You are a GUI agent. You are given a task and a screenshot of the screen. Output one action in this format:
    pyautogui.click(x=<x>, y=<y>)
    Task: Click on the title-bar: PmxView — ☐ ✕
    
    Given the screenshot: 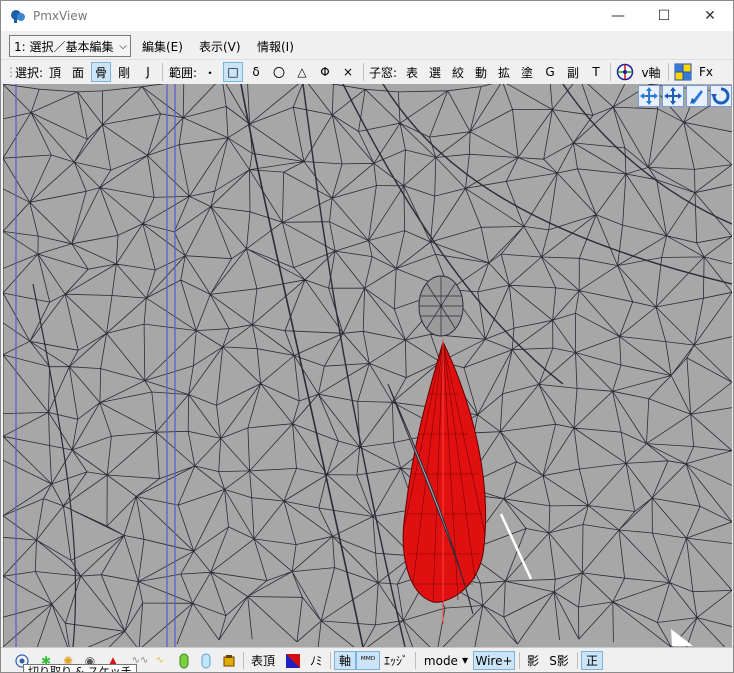 What is the action you would take?
    pyautogui.click(x=367, y=16)
    